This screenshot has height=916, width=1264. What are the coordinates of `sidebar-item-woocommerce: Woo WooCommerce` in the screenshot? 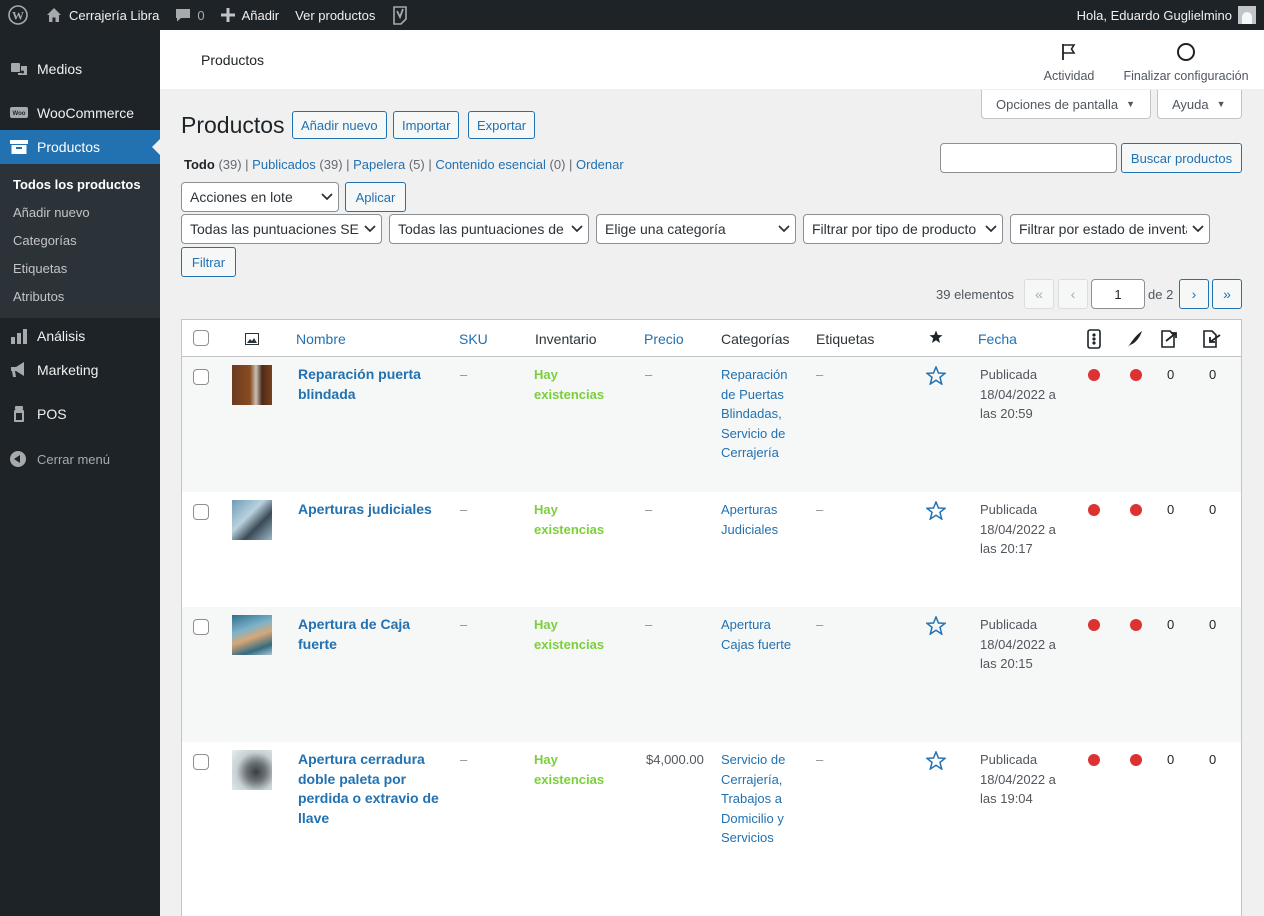 It's located at (80, 113).